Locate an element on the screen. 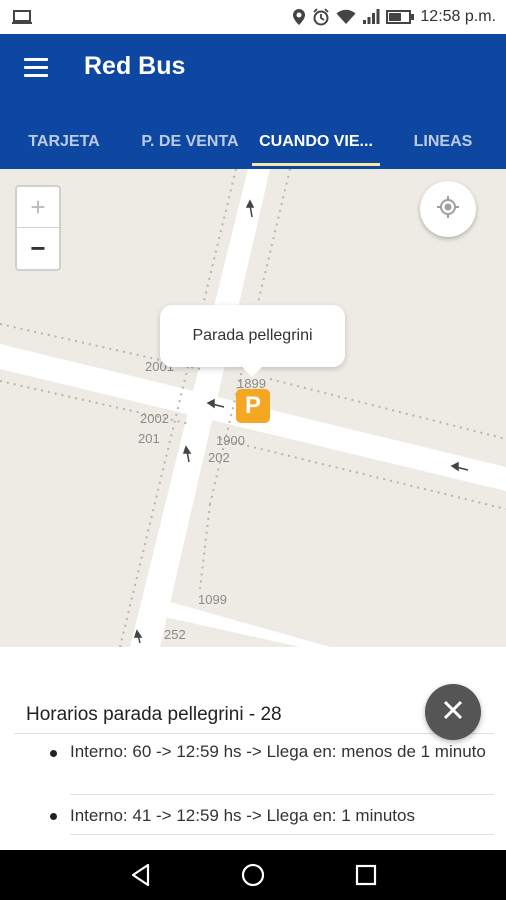  tab-bar: TARJETA P. DE VENTA CUANDO VIE... LINEAS is located at coordinates (253, 141).